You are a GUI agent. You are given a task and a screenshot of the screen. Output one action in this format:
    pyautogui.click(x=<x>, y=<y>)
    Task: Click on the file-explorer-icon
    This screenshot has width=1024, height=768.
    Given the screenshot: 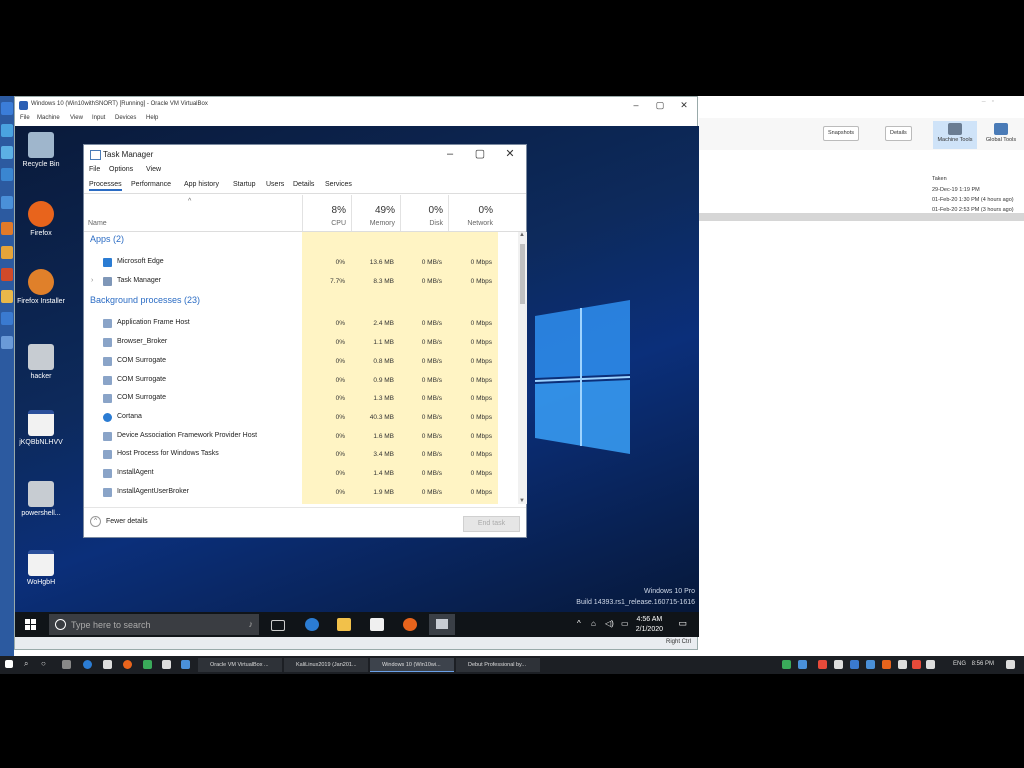 What is the action you would take?
    pyautogui.click(x=344, y=624)
    